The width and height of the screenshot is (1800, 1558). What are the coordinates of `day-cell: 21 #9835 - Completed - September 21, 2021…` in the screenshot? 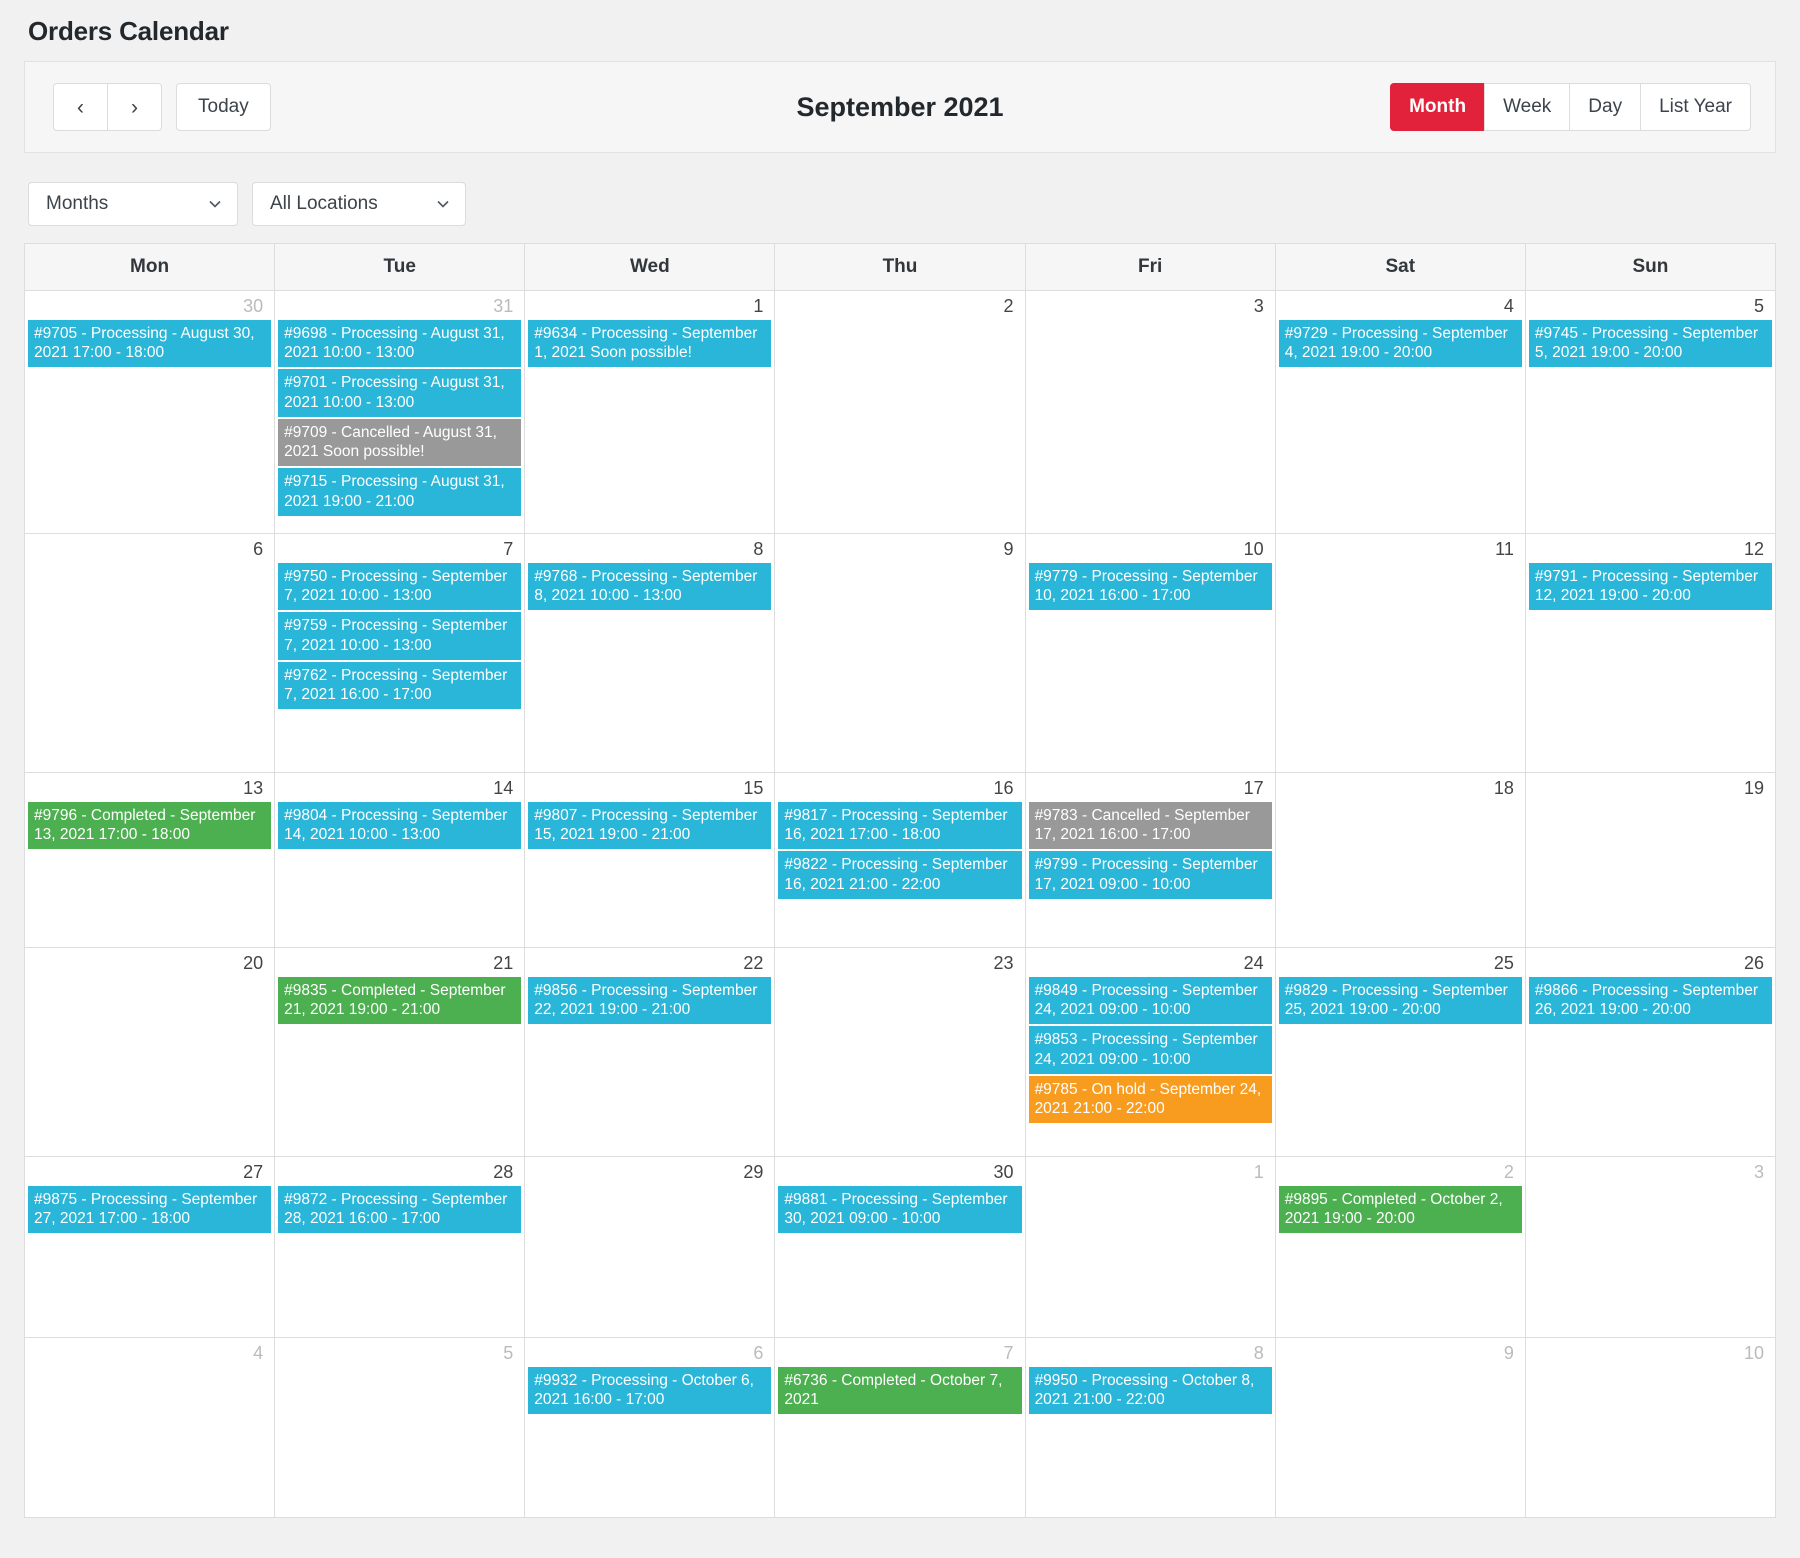 It's located at (400, 1052).